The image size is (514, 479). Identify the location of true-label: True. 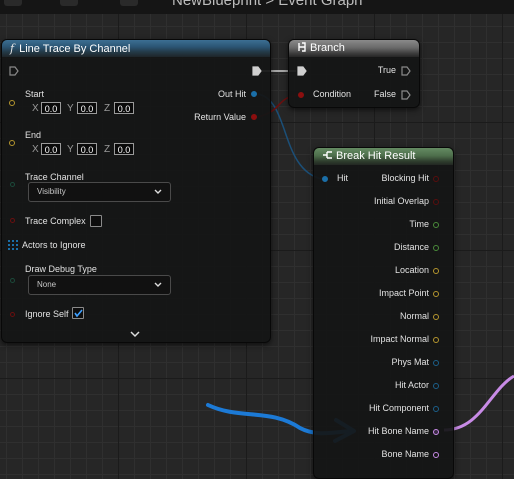
(386, 70).